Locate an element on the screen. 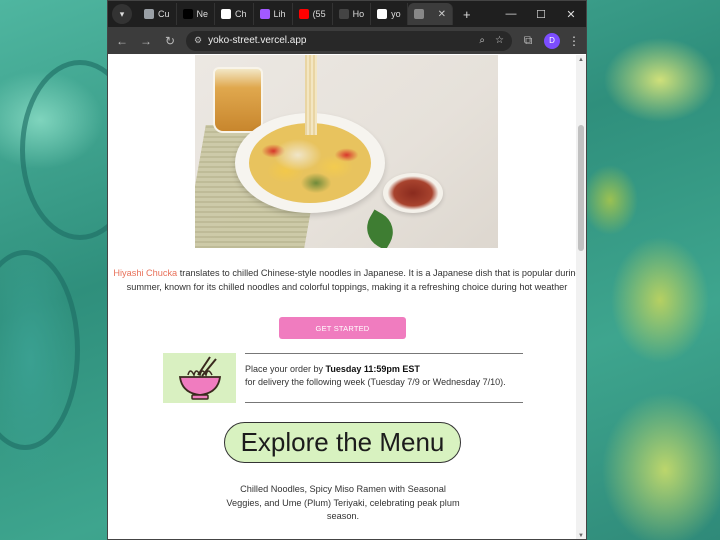  wallpaper-river is located at coordinates (40, 350).